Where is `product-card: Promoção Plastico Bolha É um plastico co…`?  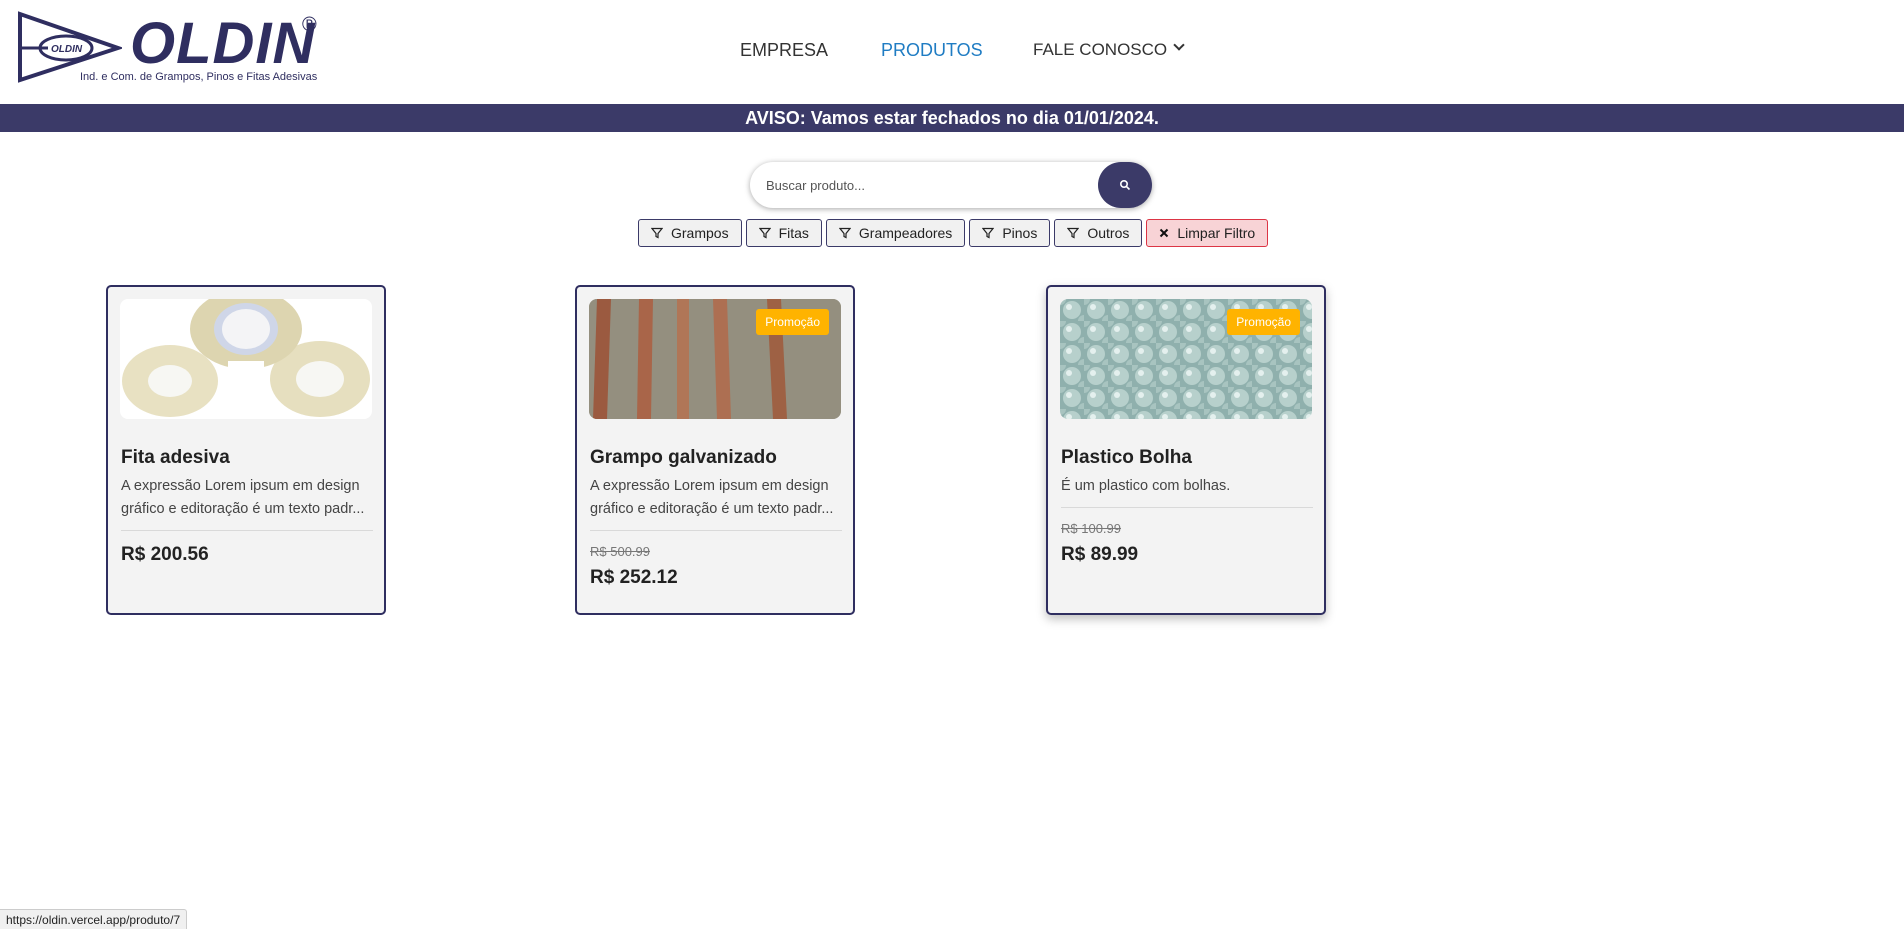 product-card: Promoção Plastico Bolha É um plastico co… is located at coordinates (1186, 450).